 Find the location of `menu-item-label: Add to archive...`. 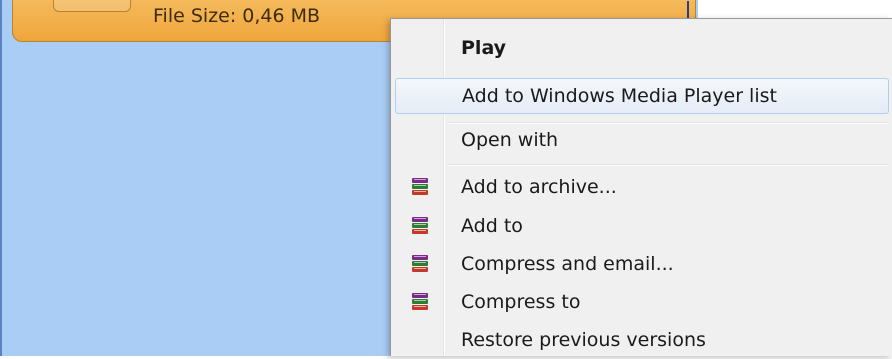

menu-item-label: Add to archive... is located at coordinates (539, 187).